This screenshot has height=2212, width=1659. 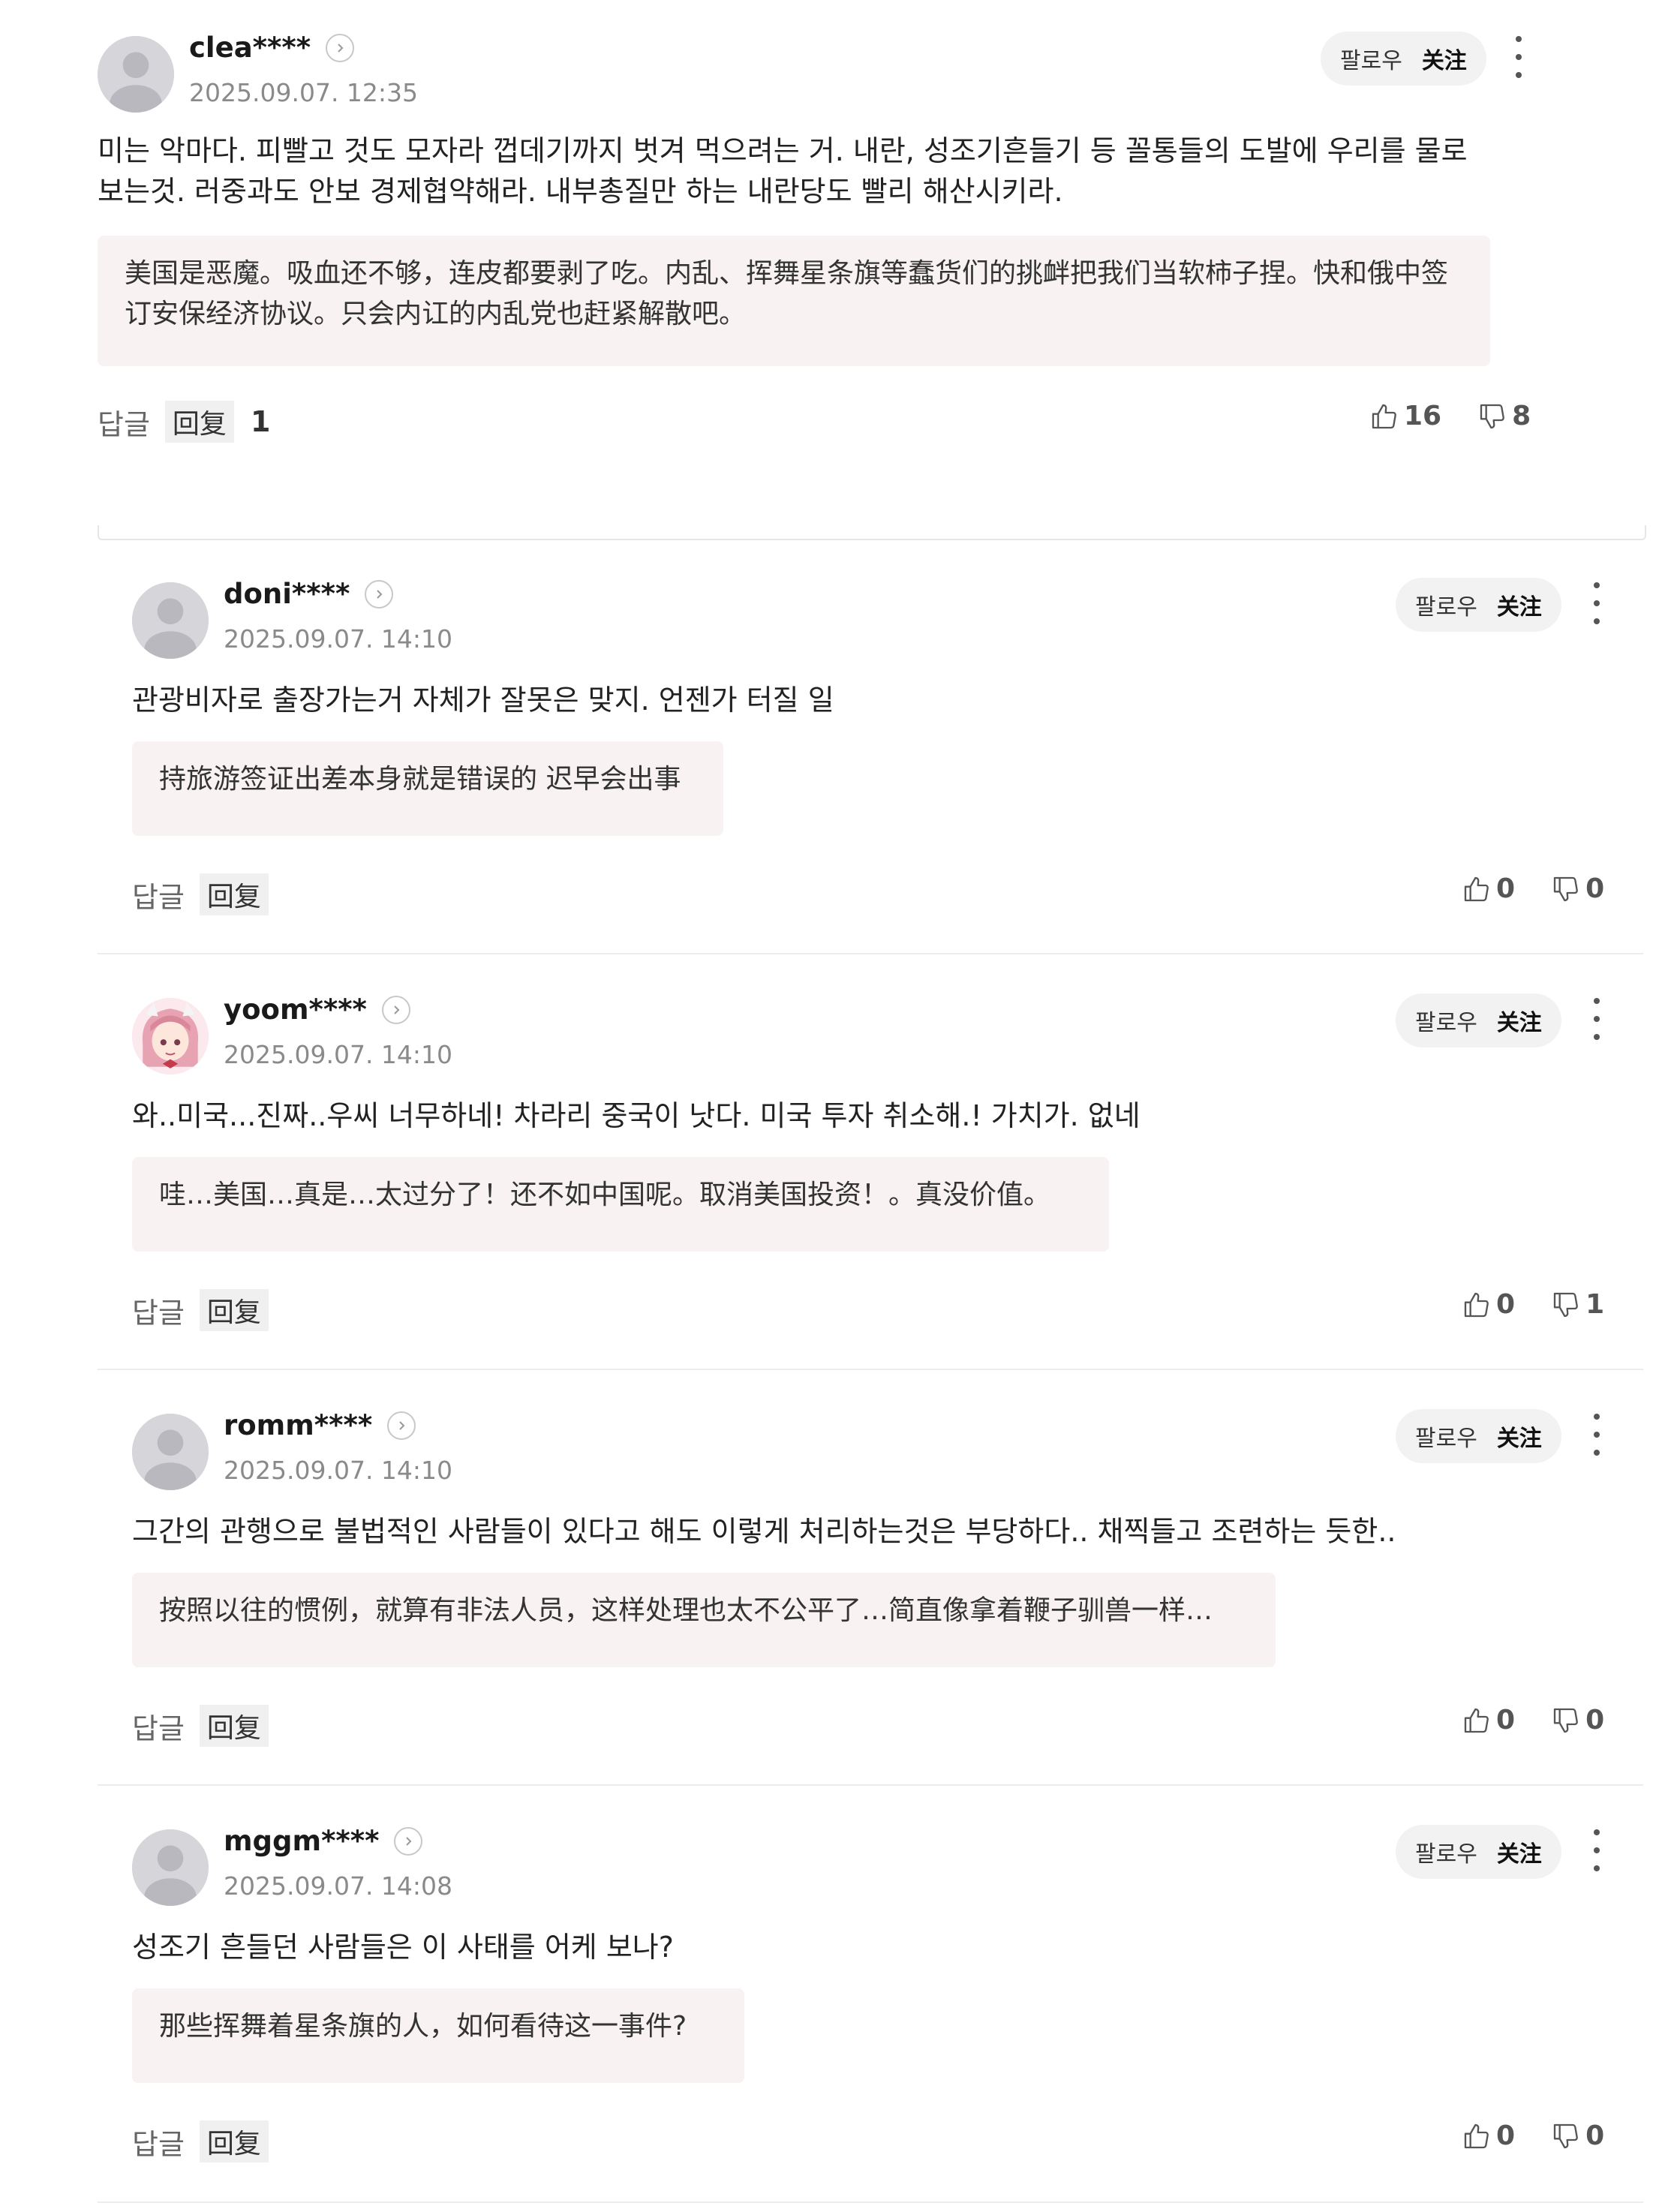 What do you see at coordinates (338, 1886) in the screenshot?
I see `comment-date: 2025.09.07. 14:08` at bounding box center [338, 1886].